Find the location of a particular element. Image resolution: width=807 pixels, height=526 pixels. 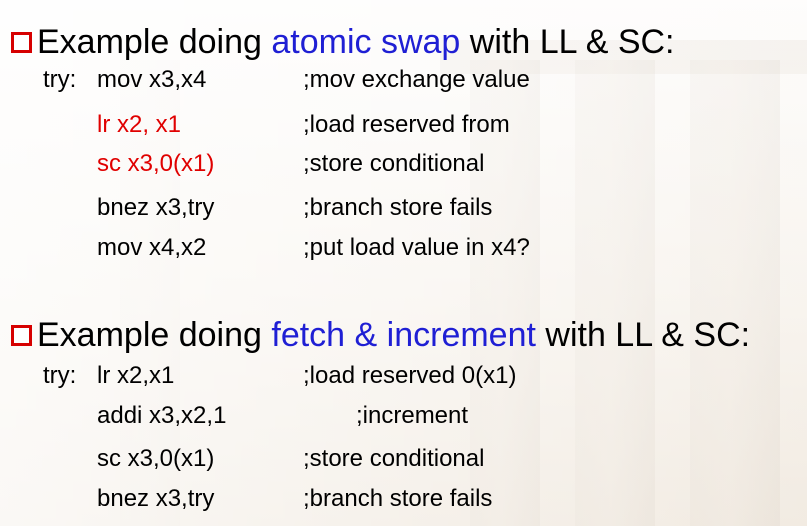

code-comment: ;load reserved 0(x1) is located at coordinates (410, 375).